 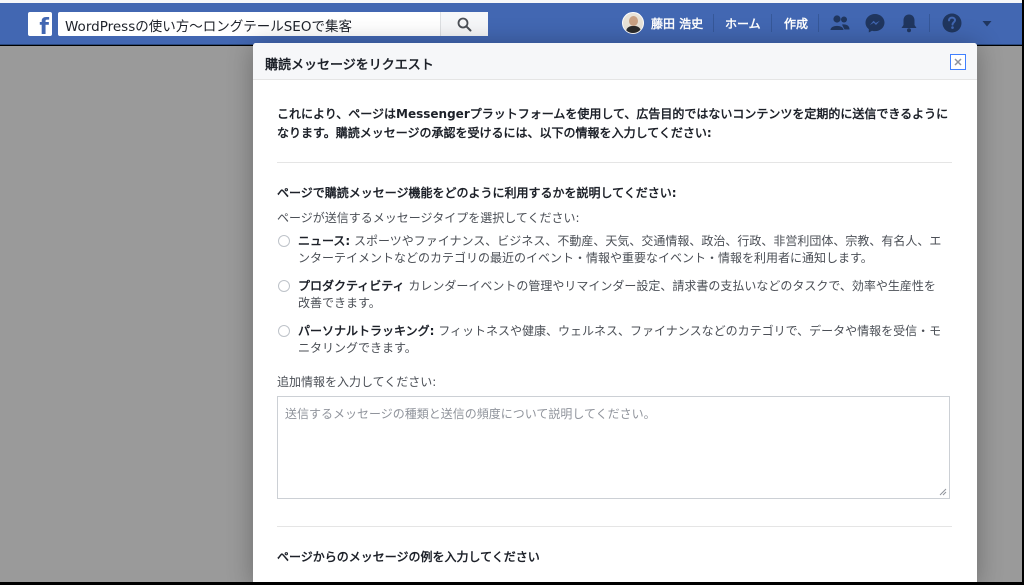 I want to click on account-menu-chevron-down-icon, so click(x=987, y=24).